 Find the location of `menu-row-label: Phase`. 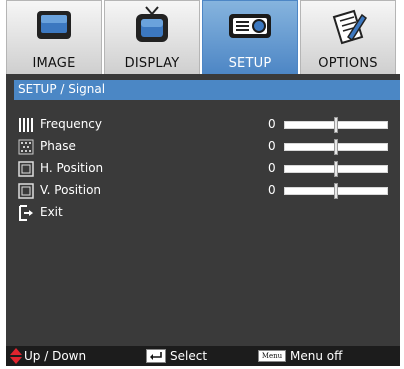

menu-row-label: Phase is located at coordinates (58, 146).